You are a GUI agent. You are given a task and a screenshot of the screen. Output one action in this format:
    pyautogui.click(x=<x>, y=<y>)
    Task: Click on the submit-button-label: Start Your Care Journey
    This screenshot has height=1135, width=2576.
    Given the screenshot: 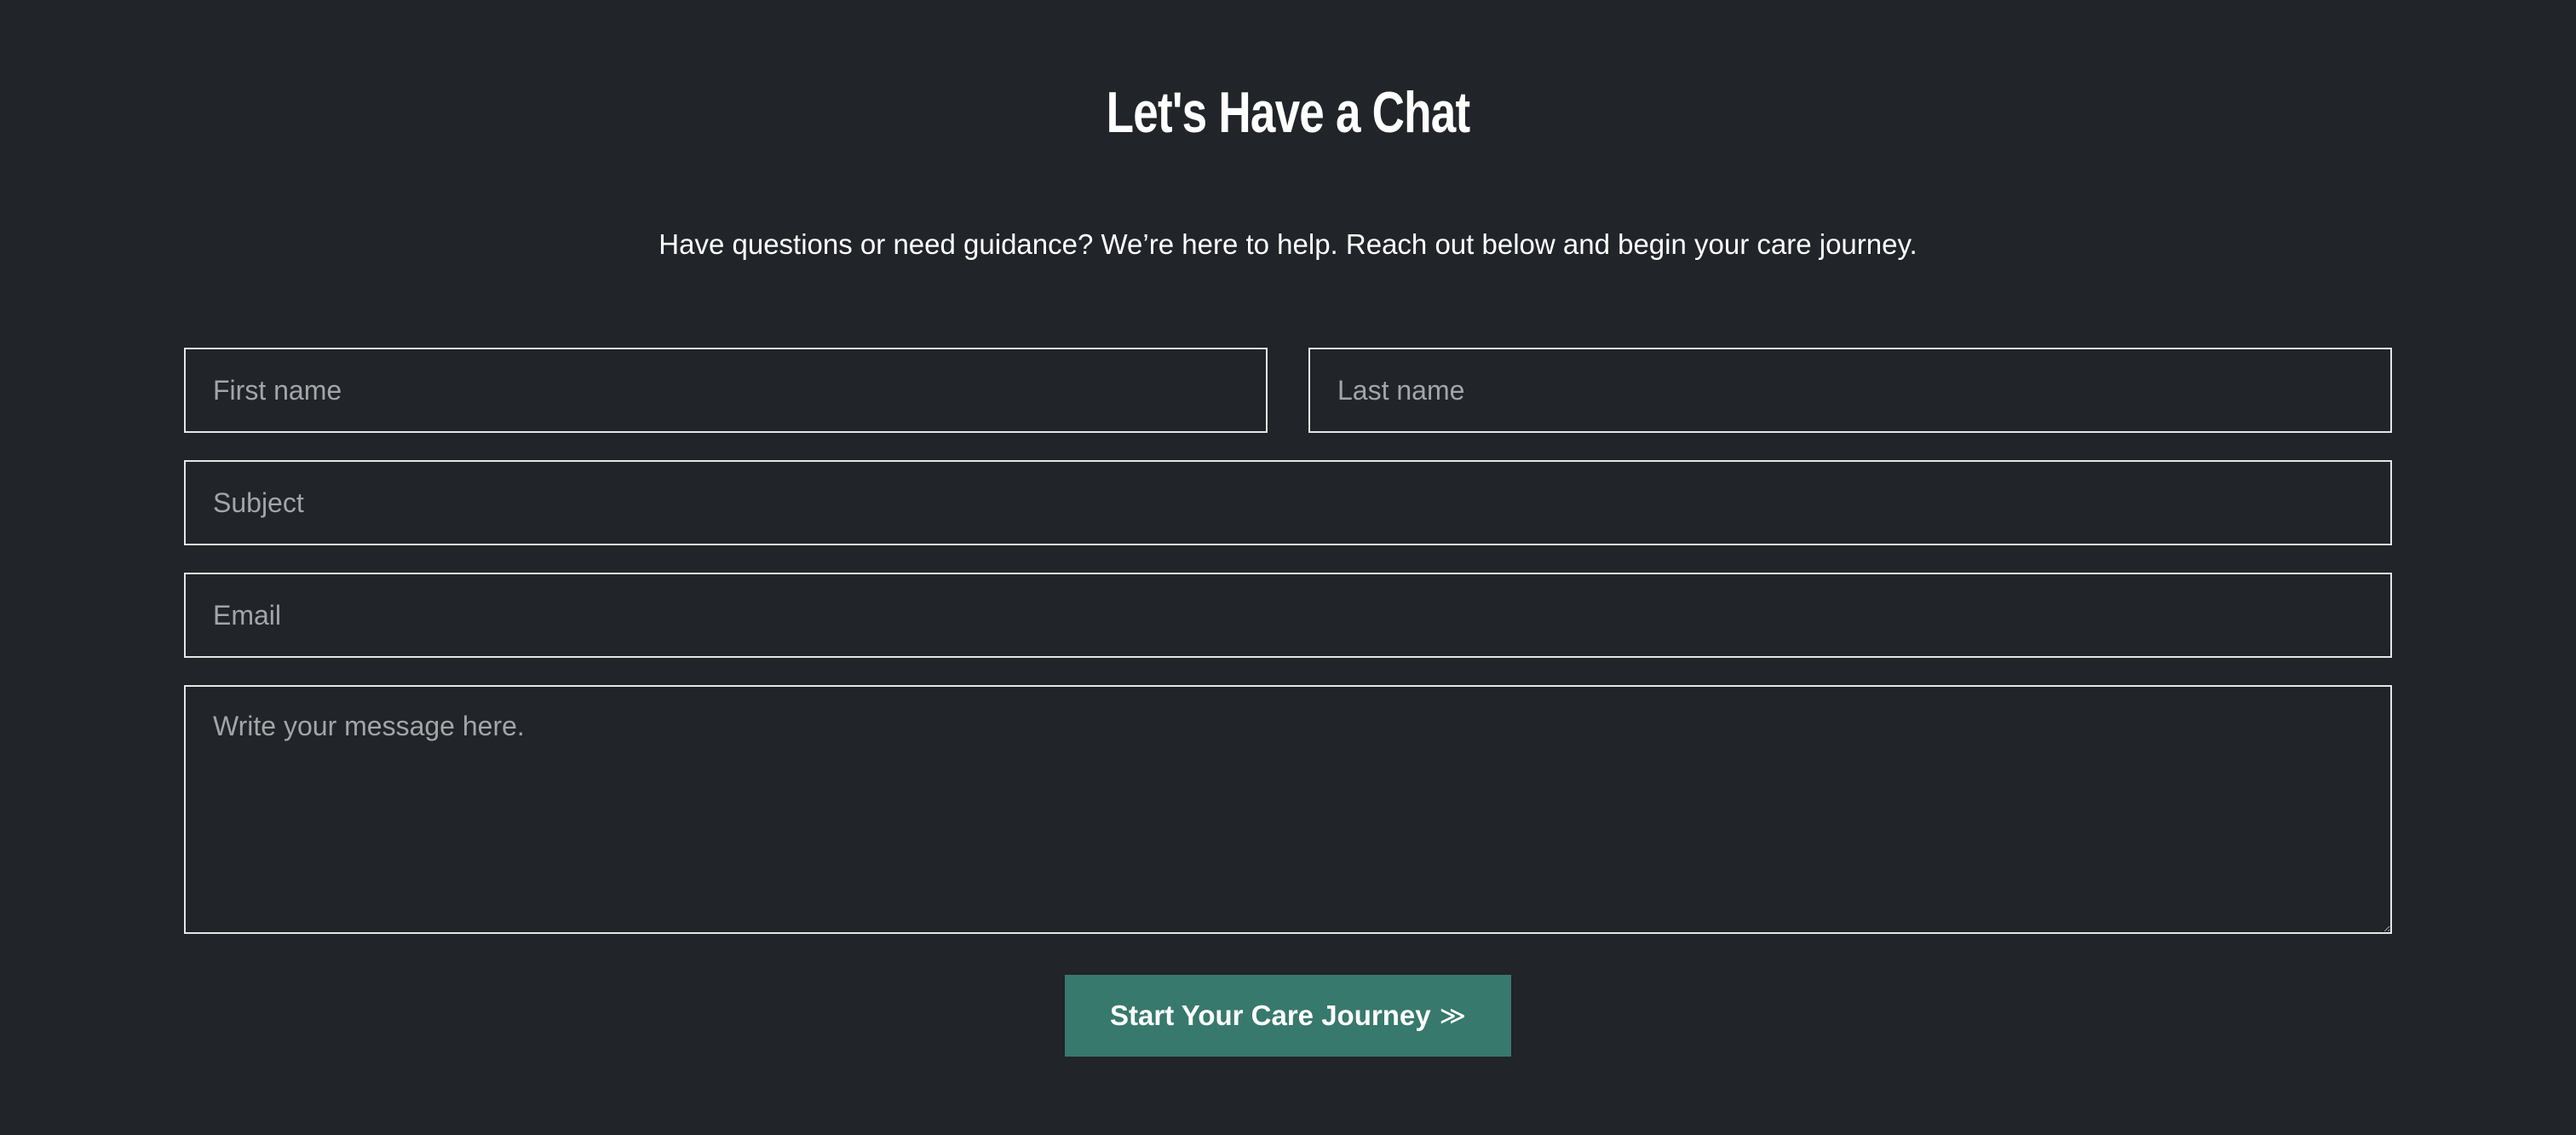 What is the action you would take?
    pyautogui.click(x=1270, y=1015)
    